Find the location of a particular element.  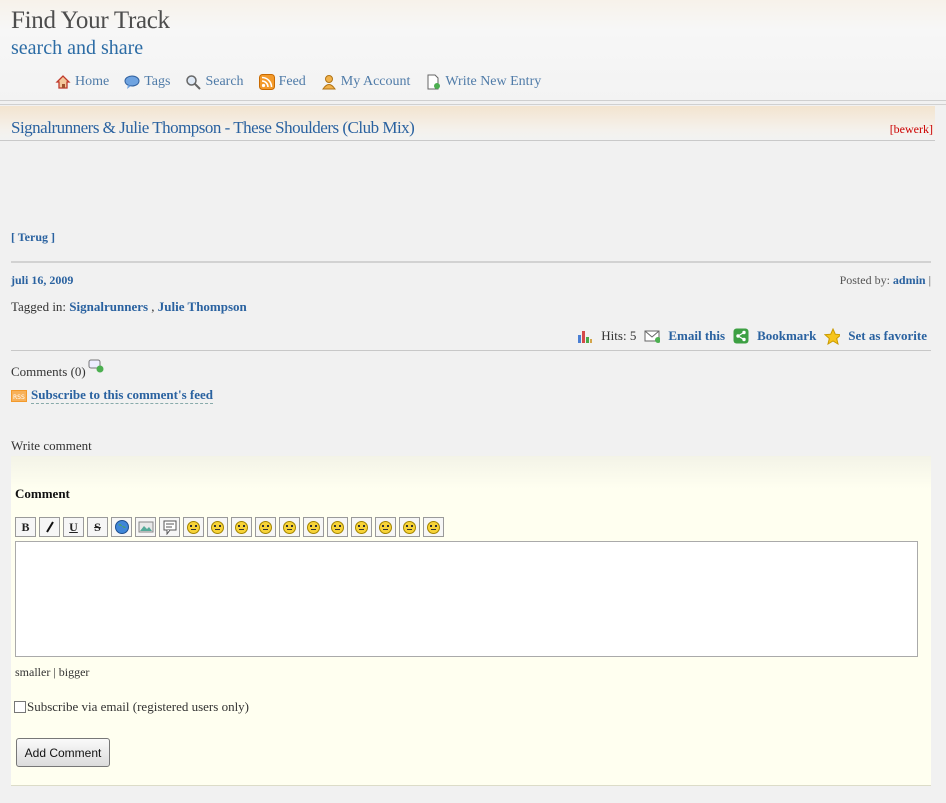

svg-text: RSS is located at coordinates (19, 397).